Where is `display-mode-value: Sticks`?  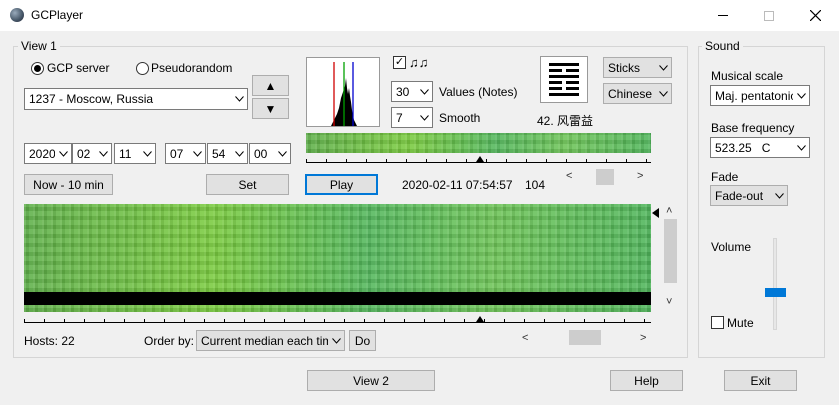
display-mode-value: Sticks is located at coordinates (624, 67).